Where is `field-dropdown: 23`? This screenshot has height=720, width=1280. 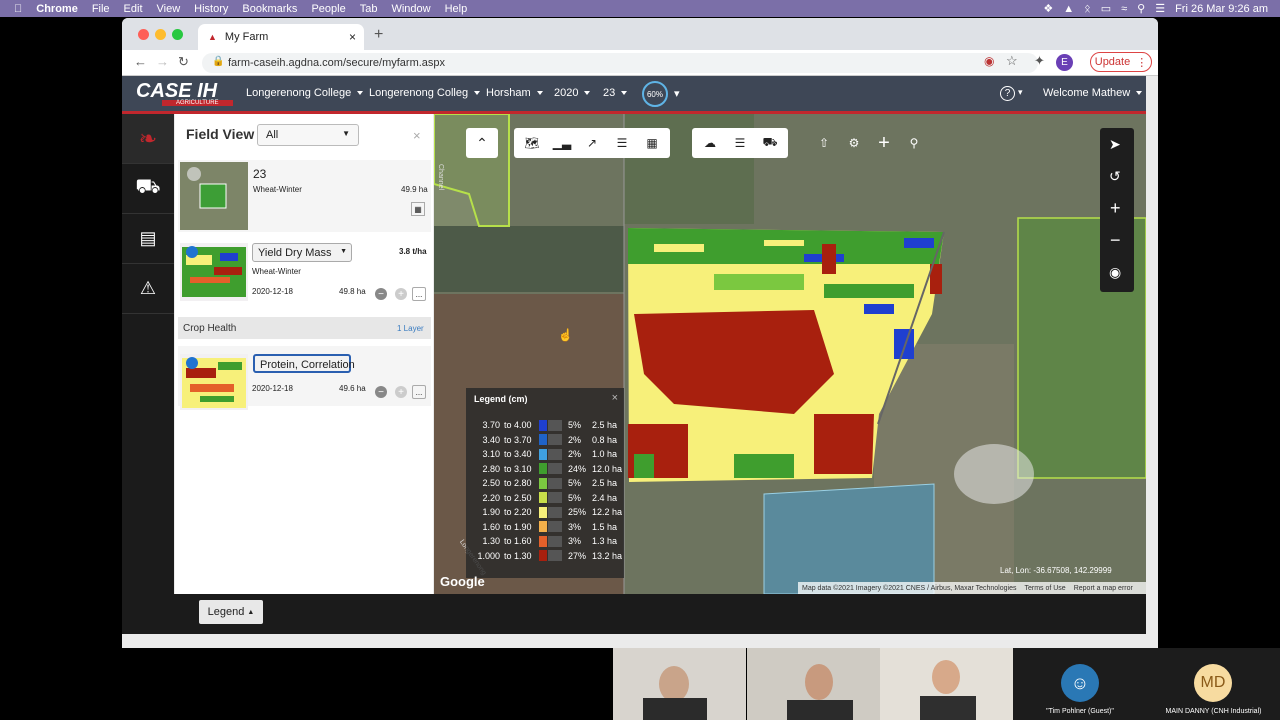
field-dropdown: 23 is located at coordinates (615, 93).